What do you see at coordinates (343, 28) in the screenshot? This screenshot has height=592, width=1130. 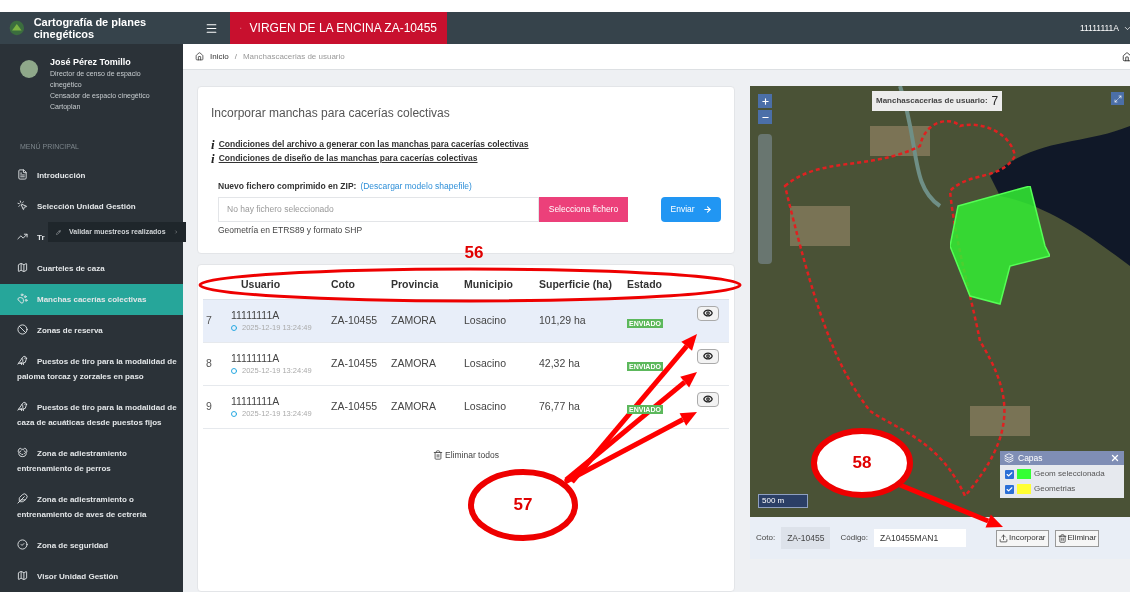 I see `coto-title: VIRGEN DE LA ENCINA ZA-10455` at bounding box center [343, 28].